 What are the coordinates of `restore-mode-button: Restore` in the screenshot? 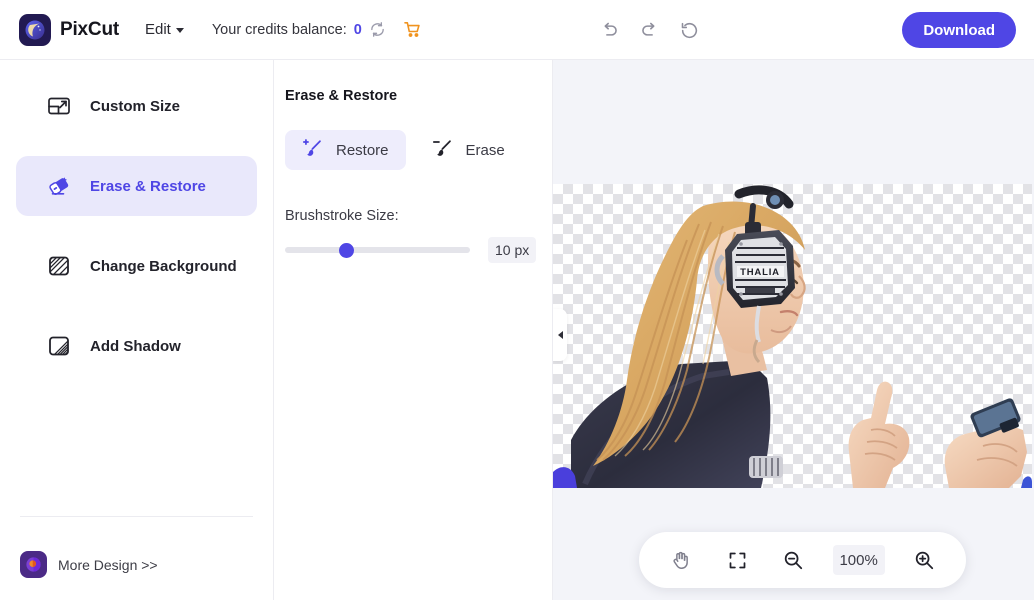 It's located at (345, 150).